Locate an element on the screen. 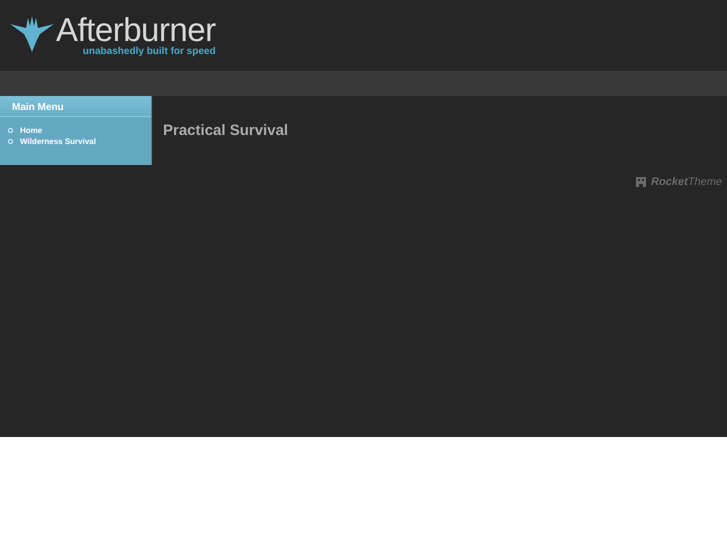 Image resolution: width=727 pixels, height=545 pixels. page-title: Practical Survival is located at coordinates (226, 130).